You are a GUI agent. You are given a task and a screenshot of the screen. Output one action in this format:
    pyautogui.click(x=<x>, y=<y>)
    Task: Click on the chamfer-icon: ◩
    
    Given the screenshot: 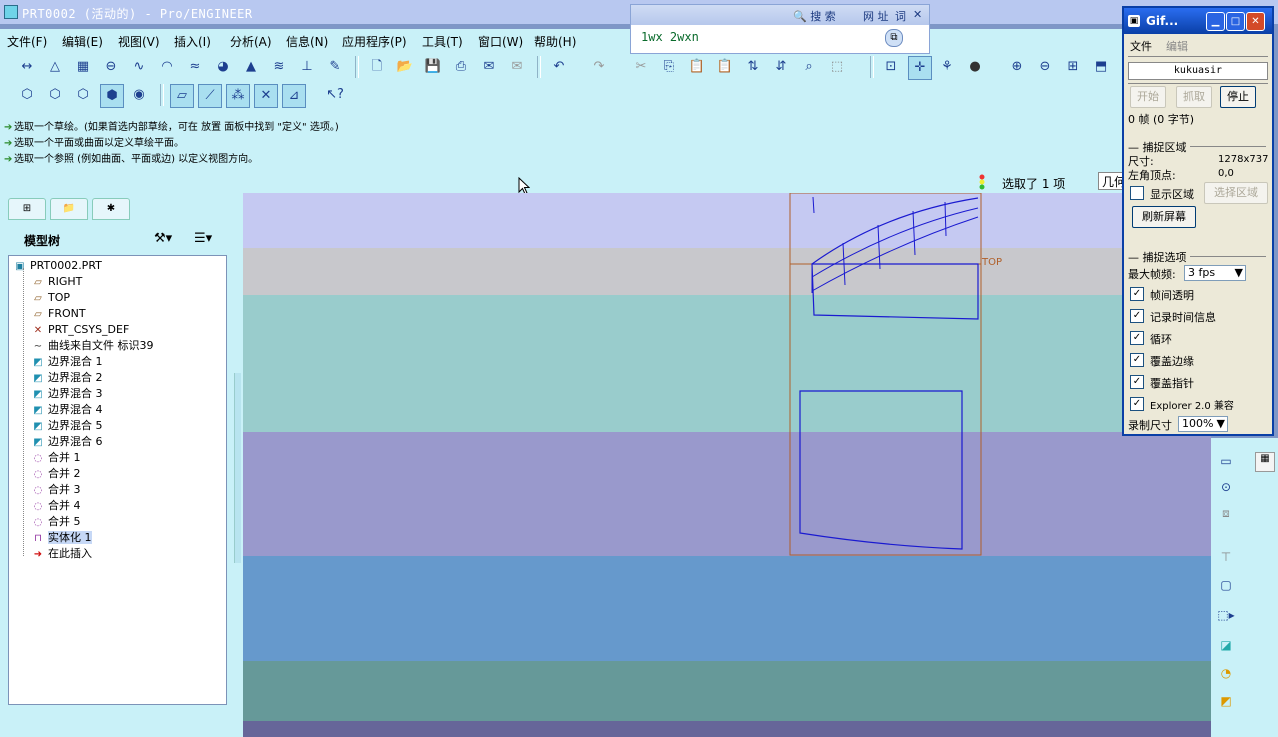 What is the action you would take?
    pyautogui.click(x=1226, y=701)
    